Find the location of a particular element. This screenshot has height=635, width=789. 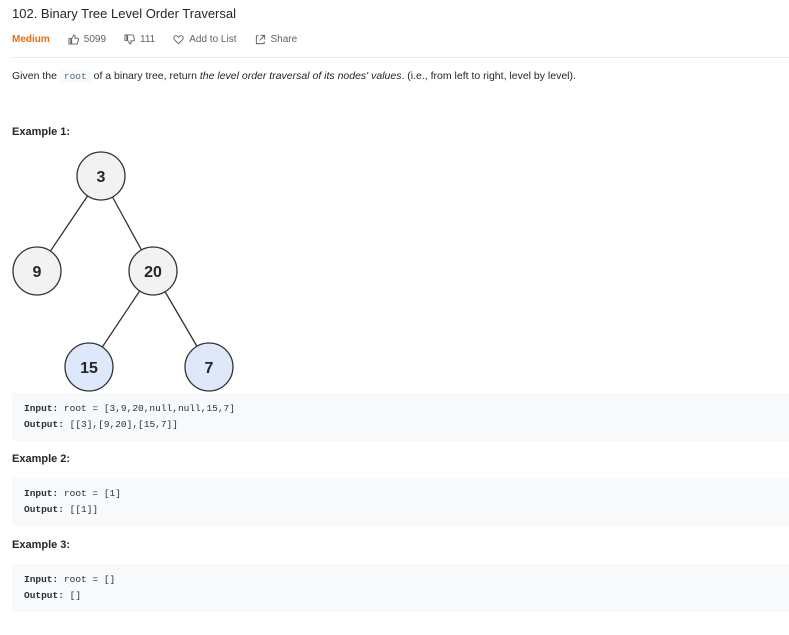

description-text: Given the is located at coordinates (34, 76).